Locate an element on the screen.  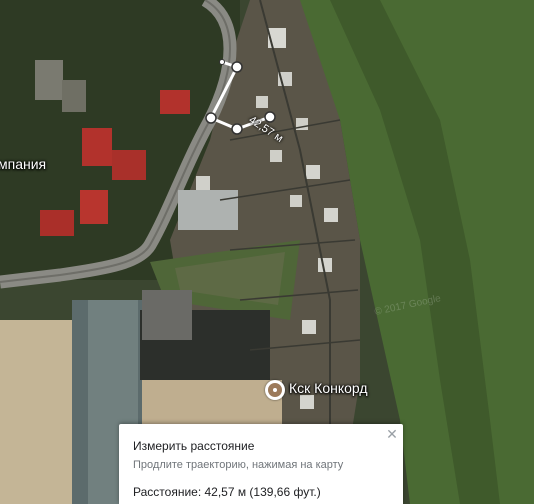
panel-title: Измерить расстояние is located at coordinates (194, 446).